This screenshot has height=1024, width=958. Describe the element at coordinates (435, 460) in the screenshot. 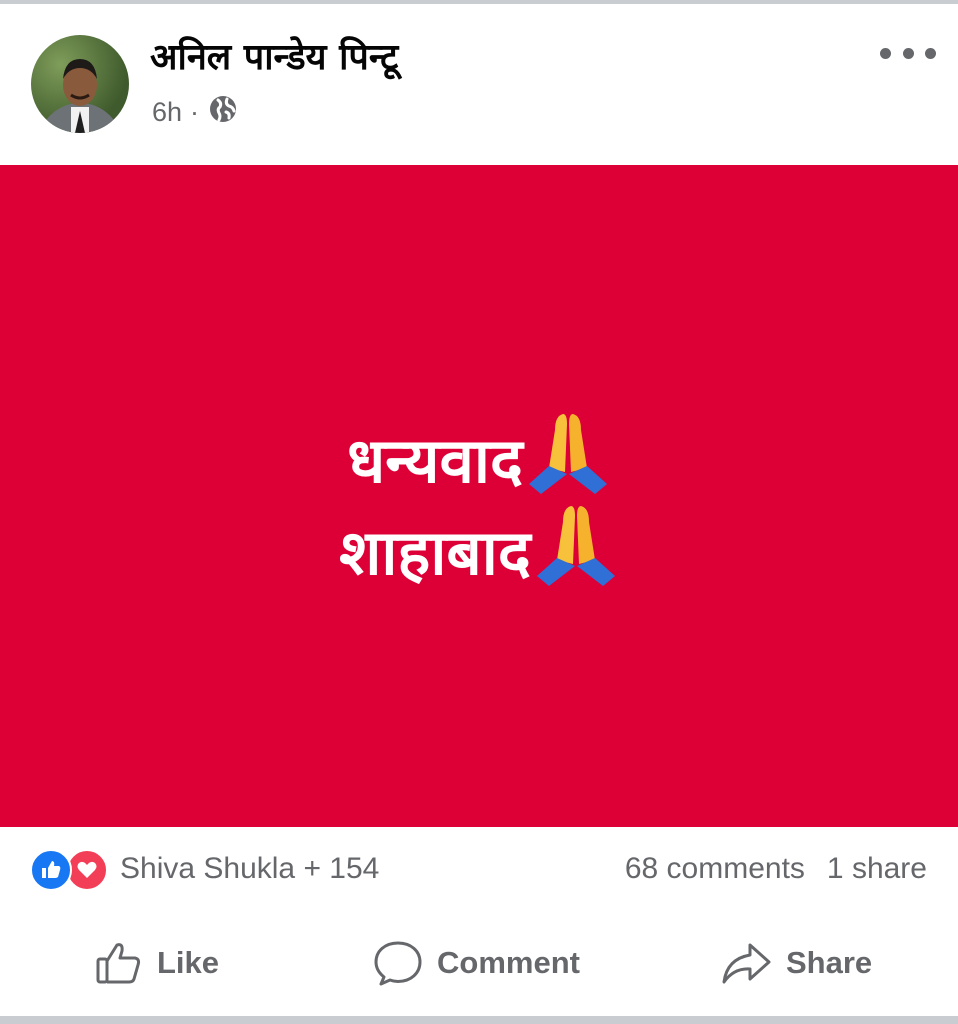

I see `thanks-text: धन्यवाद` at that location.